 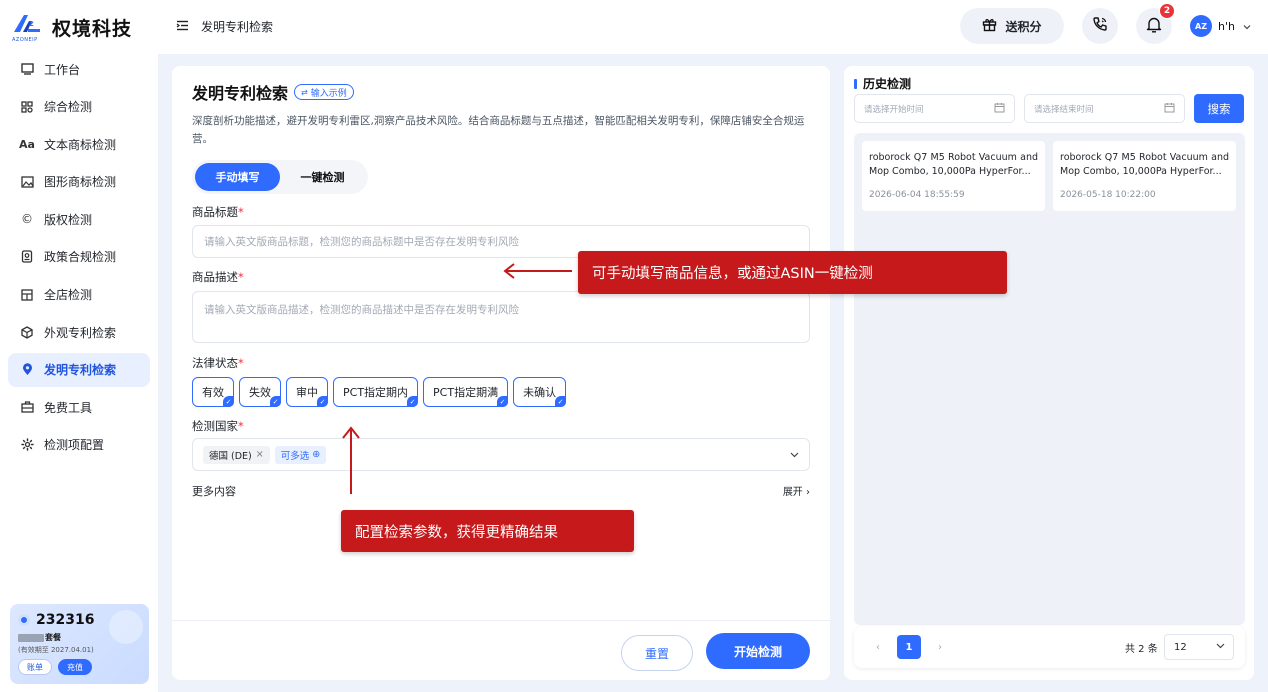 What do you see at coordinates (65, 620) in the screenshot?
I see `account-id-value: 232316` at bounding box center [65, 620].